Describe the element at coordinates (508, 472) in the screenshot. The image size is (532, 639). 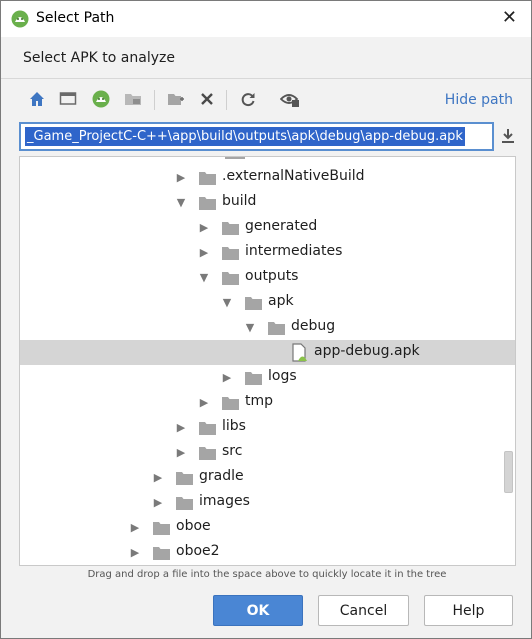
I see `tree-scrollbar-thumb` at that location.